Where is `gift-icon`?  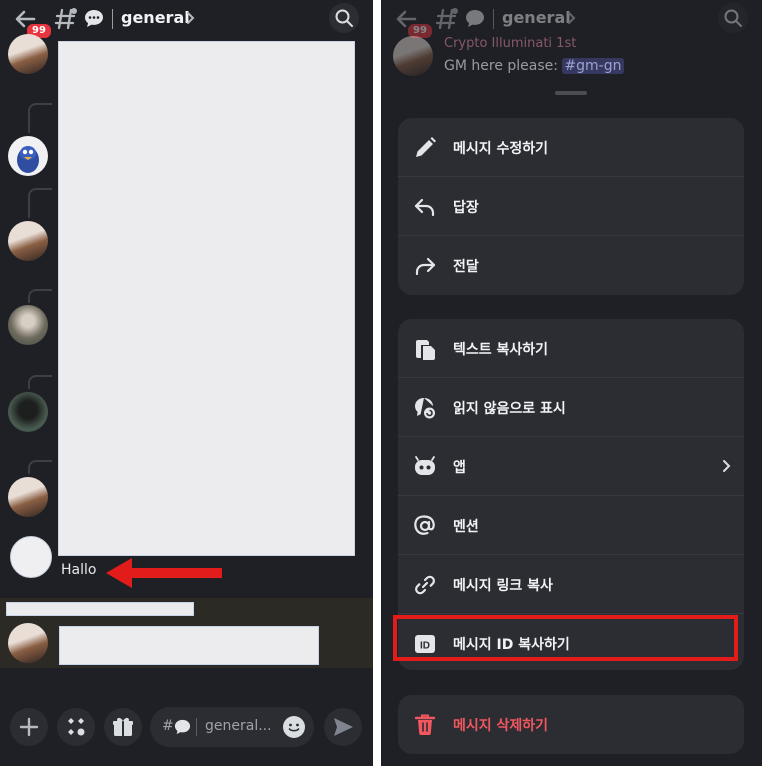
gift-icon is located at coordinates (123, 726).